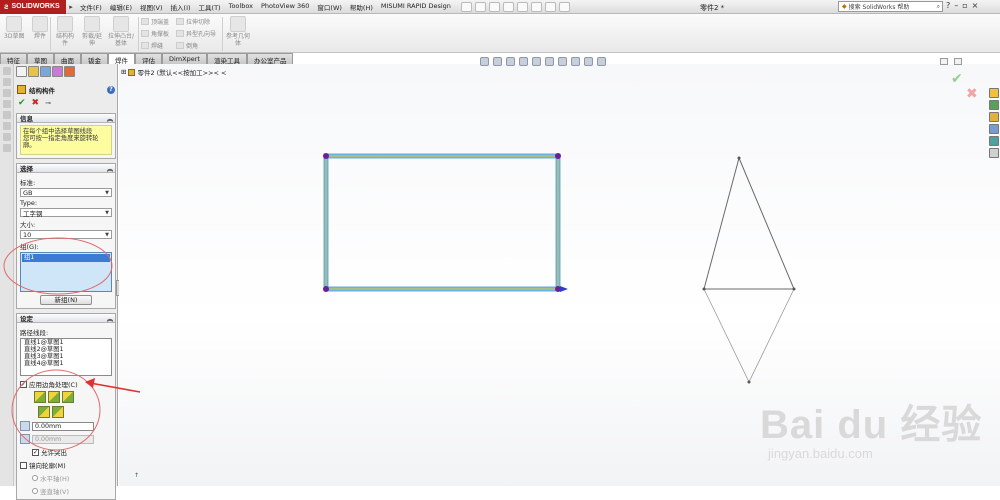 The image size is (1000, 500). What do you see at coordinates (958, 61) in the screenshot?
I see `viewport-maximize-icon` at bounding box center [958, 61].